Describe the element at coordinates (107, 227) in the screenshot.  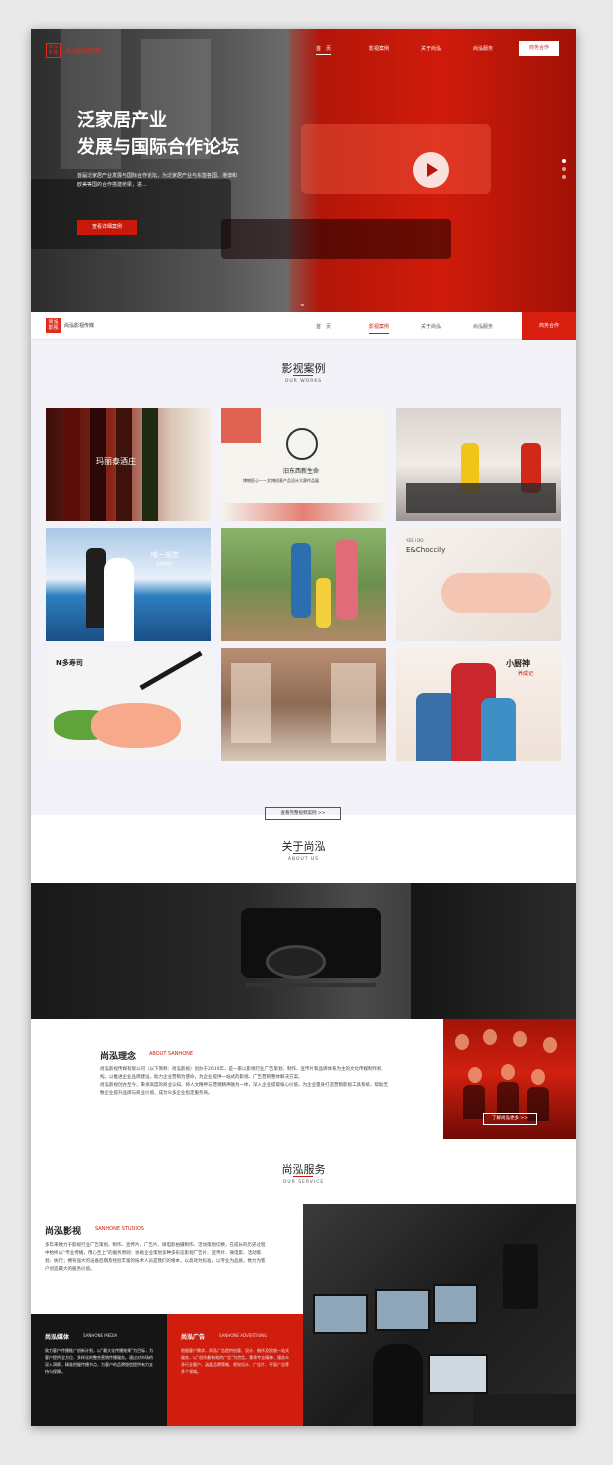
I see `view-case-button: 查看详细案例` at that location.